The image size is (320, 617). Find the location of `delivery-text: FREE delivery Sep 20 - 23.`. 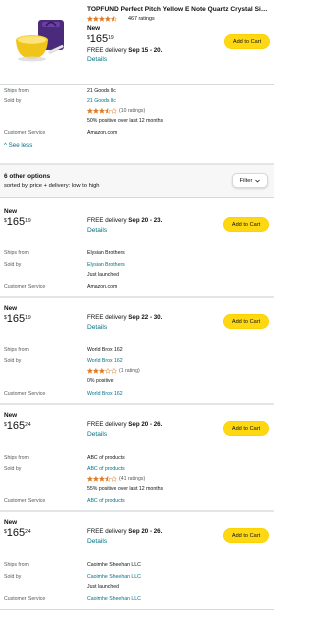

delivery-text: FREE delivery Sep 20 - 23. is located at coordinates (124, 220).